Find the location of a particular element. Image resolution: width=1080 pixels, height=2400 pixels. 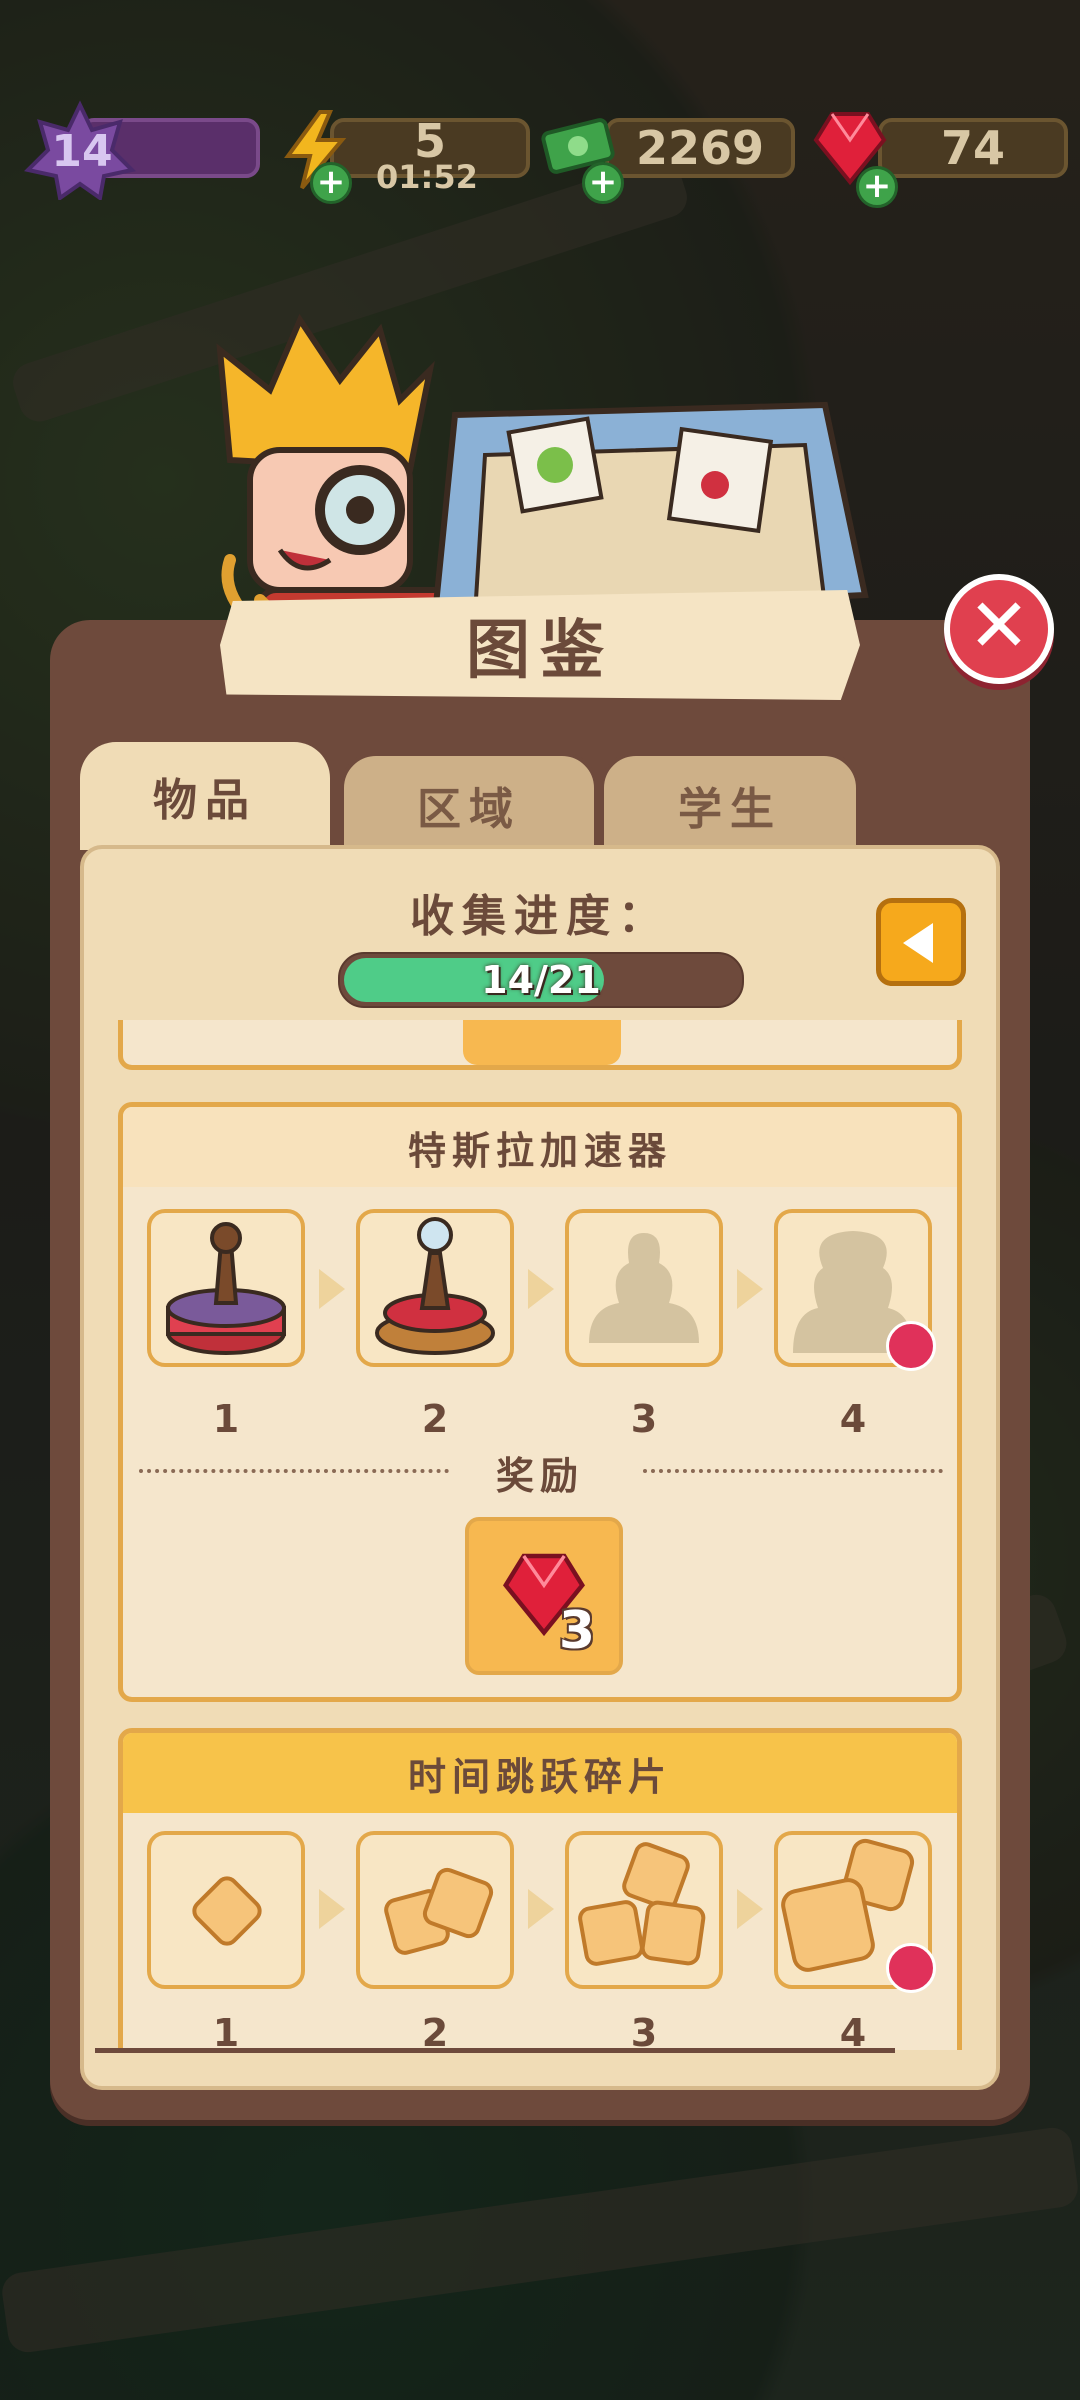

gem-value: 74 is located at coordinates (972, 148).